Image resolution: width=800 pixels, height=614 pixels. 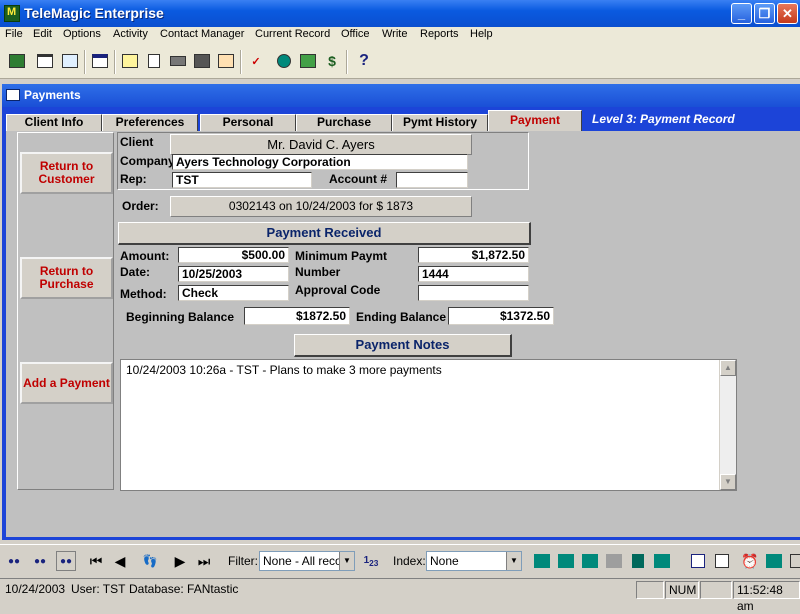 What do you see at coordinates (722, 561) in the screenshot?
I see `window-icon` at bounding box center [722, 561].